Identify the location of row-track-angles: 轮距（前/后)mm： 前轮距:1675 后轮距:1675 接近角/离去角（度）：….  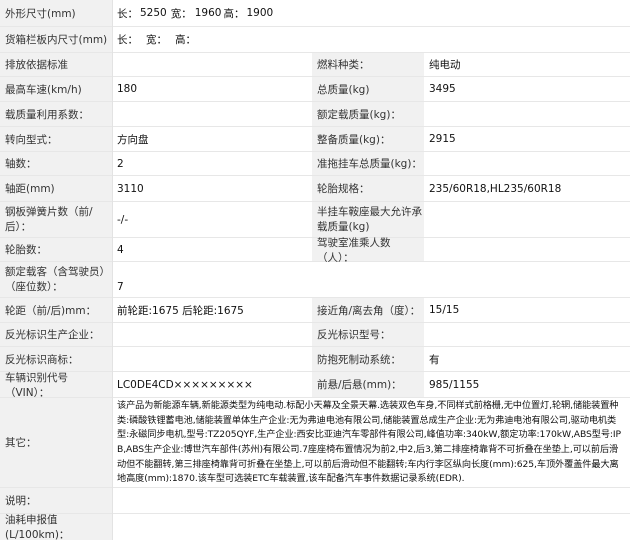
(315, 310).